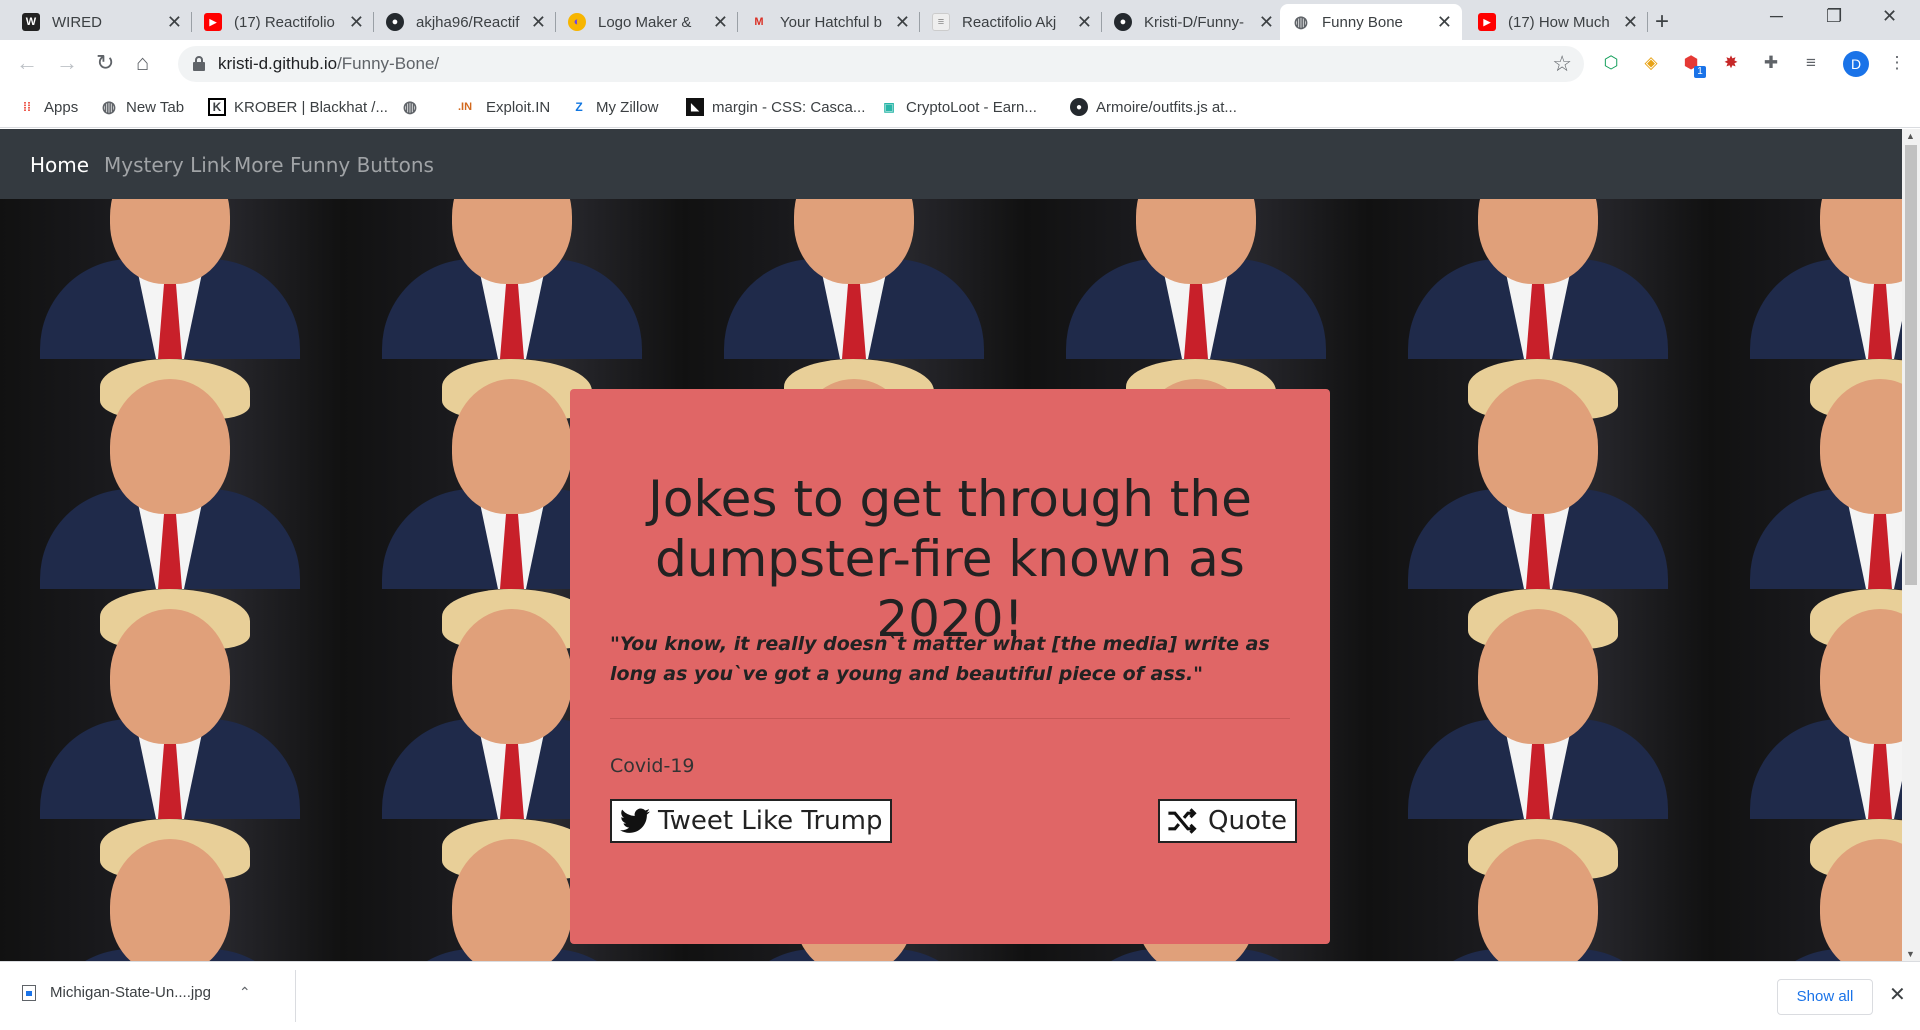 Image resolution: width=1920 pixels, height=1030 pixels. What do you see at coordinates (329, 63) in the screenshot?
I see `url-text: kristi-d.github.io/Funny-Bone/` at bounding box center [329, 63].